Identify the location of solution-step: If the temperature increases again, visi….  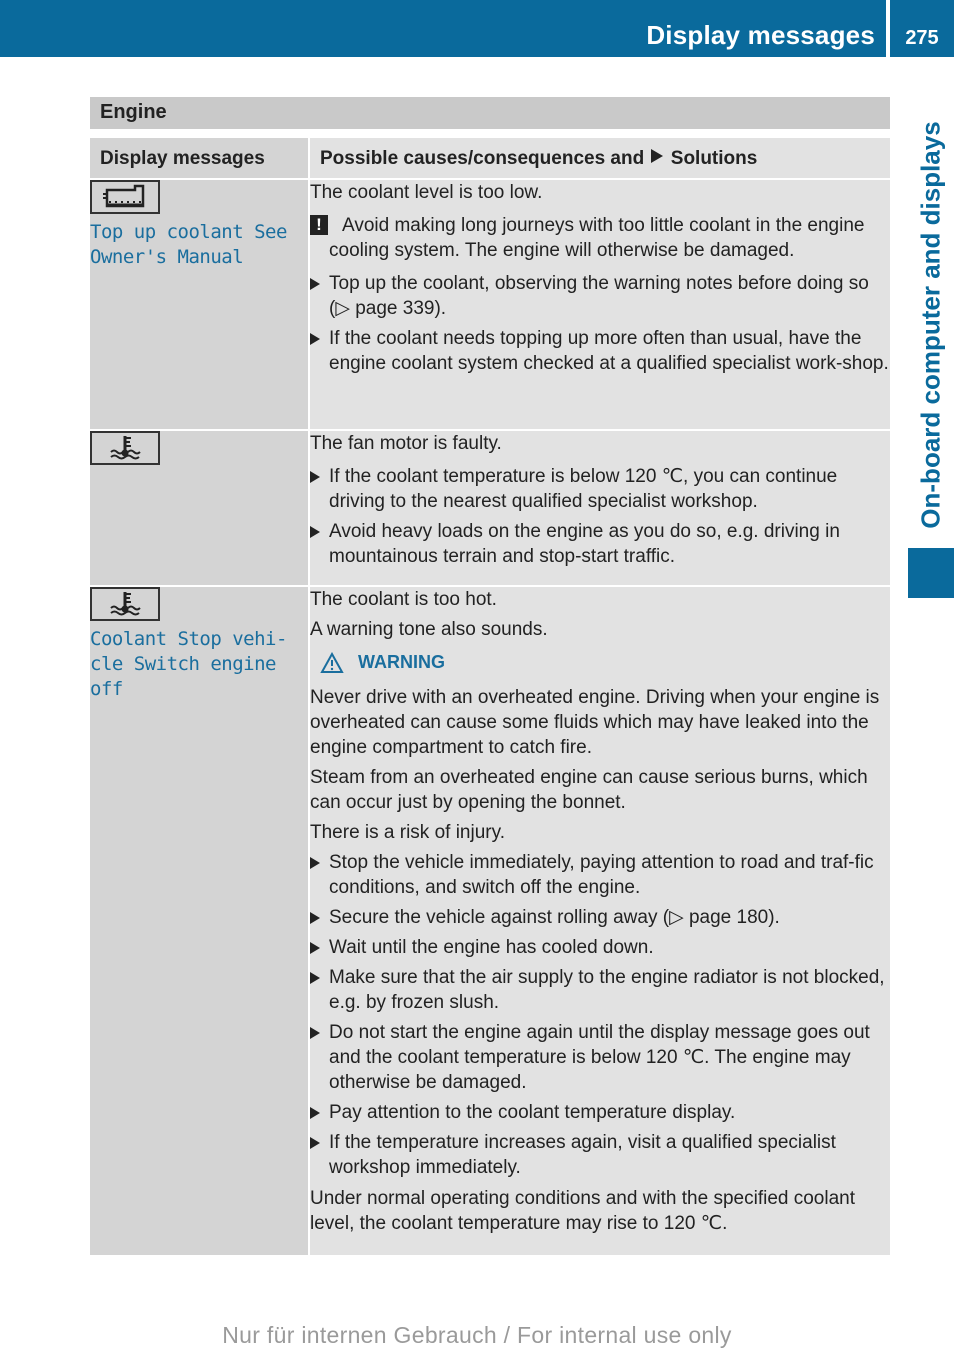
(600, 1155).